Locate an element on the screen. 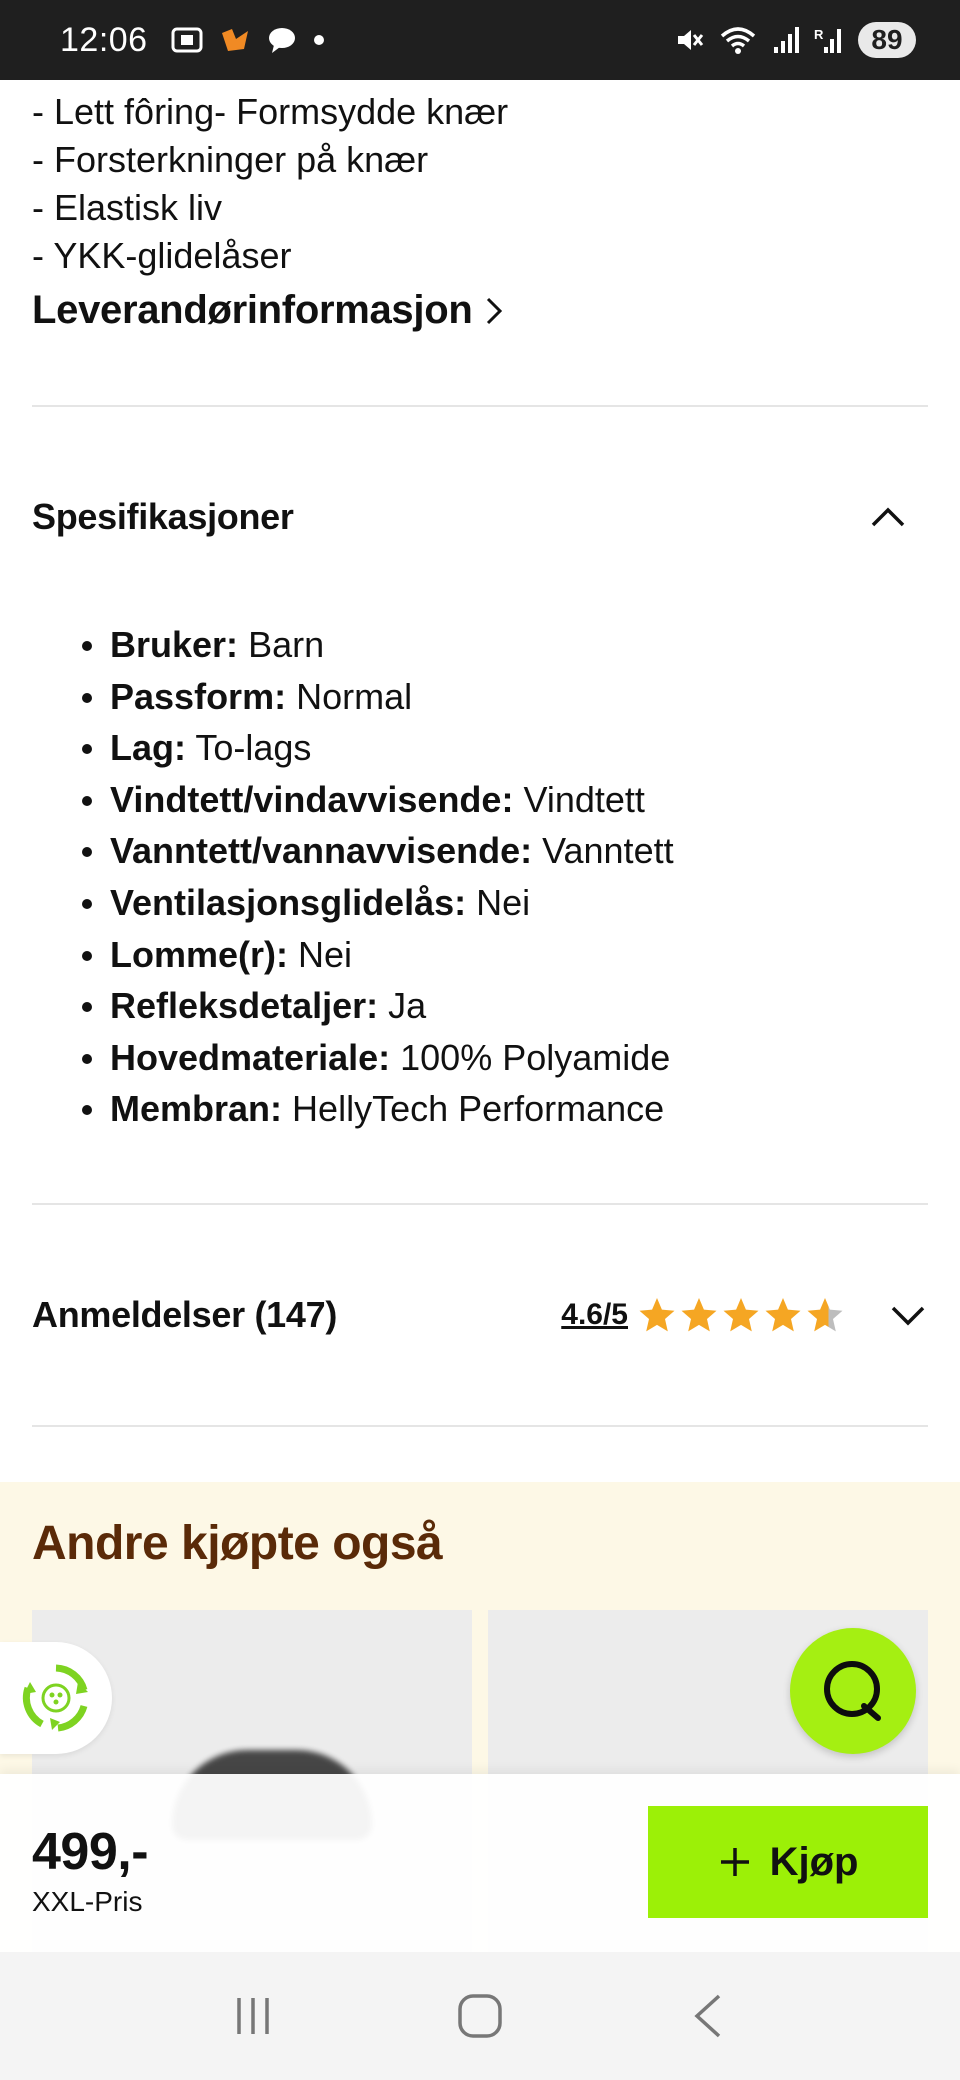 Image resolution: width=960 pixels, height=2080 pixels. chevron-right-icon is located at coordinates (495, 310).